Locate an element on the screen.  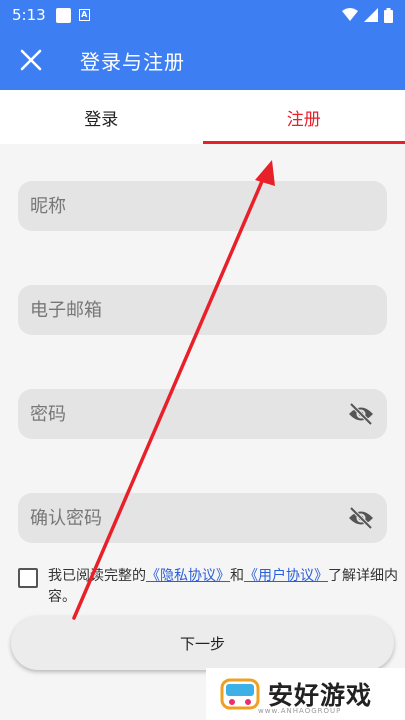
privacy-policy-link: 《隐私协议》 is located at coordinates (188, 576).